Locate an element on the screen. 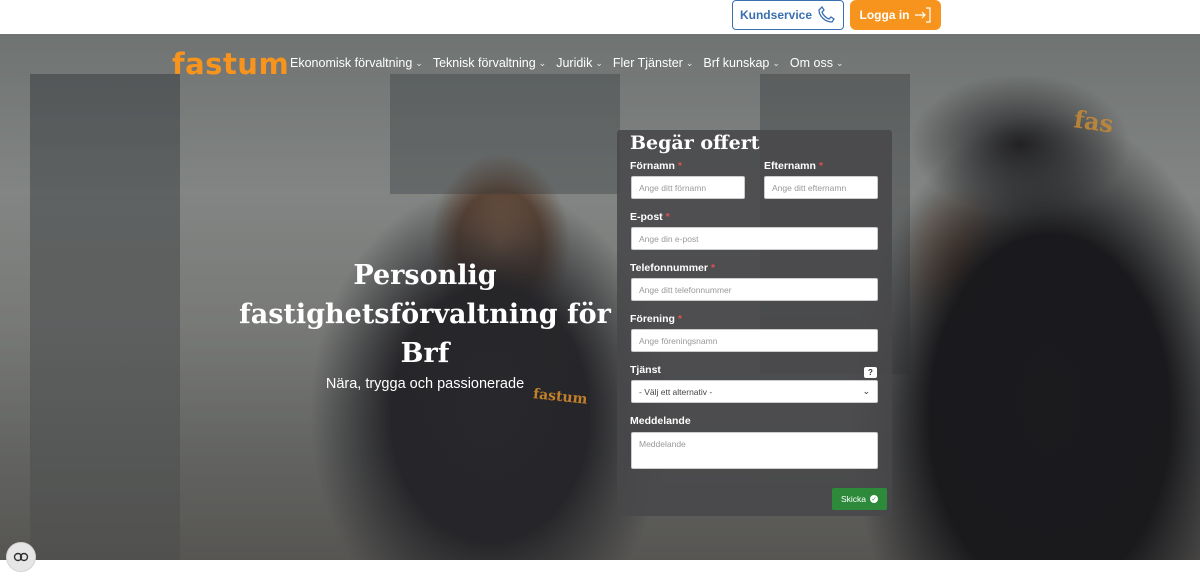  nav-item-om-oss: Om oss ⌄ is located at coordinates (817, 63).